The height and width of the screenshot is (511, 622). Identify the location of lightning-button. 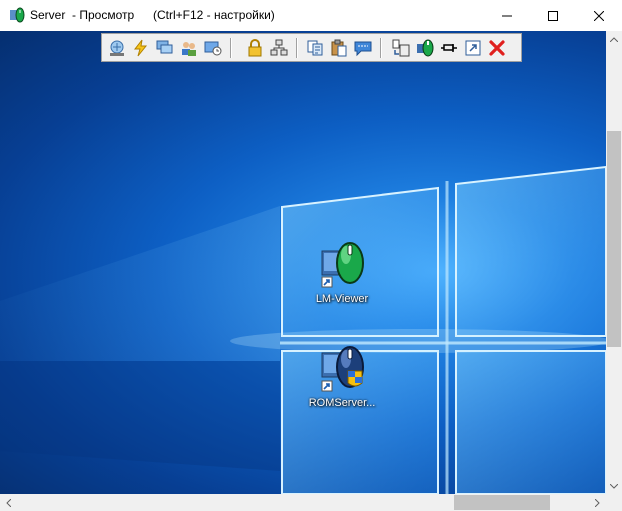
(141, 48).